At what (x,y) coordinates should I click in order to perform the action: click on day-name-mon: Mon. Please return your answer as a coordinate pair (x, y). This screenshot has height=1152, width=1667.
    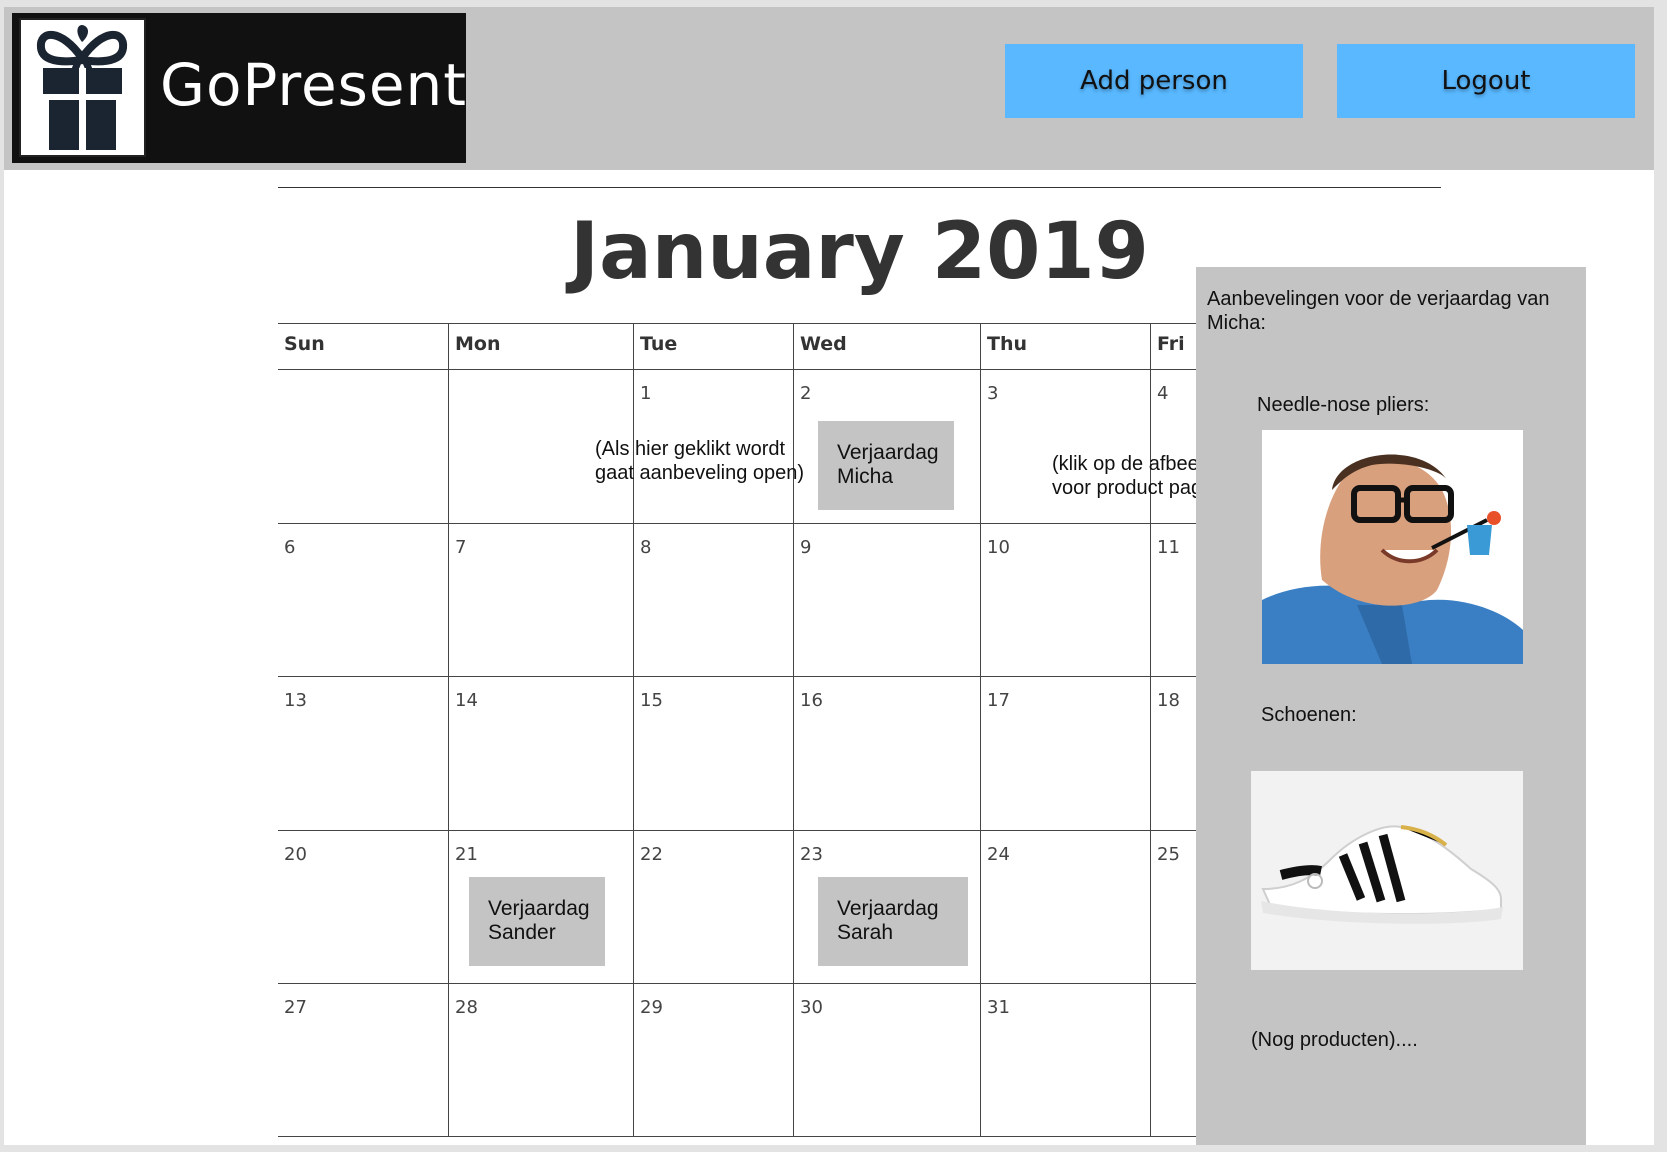
    Looking at the image, I should click on (478, 344).